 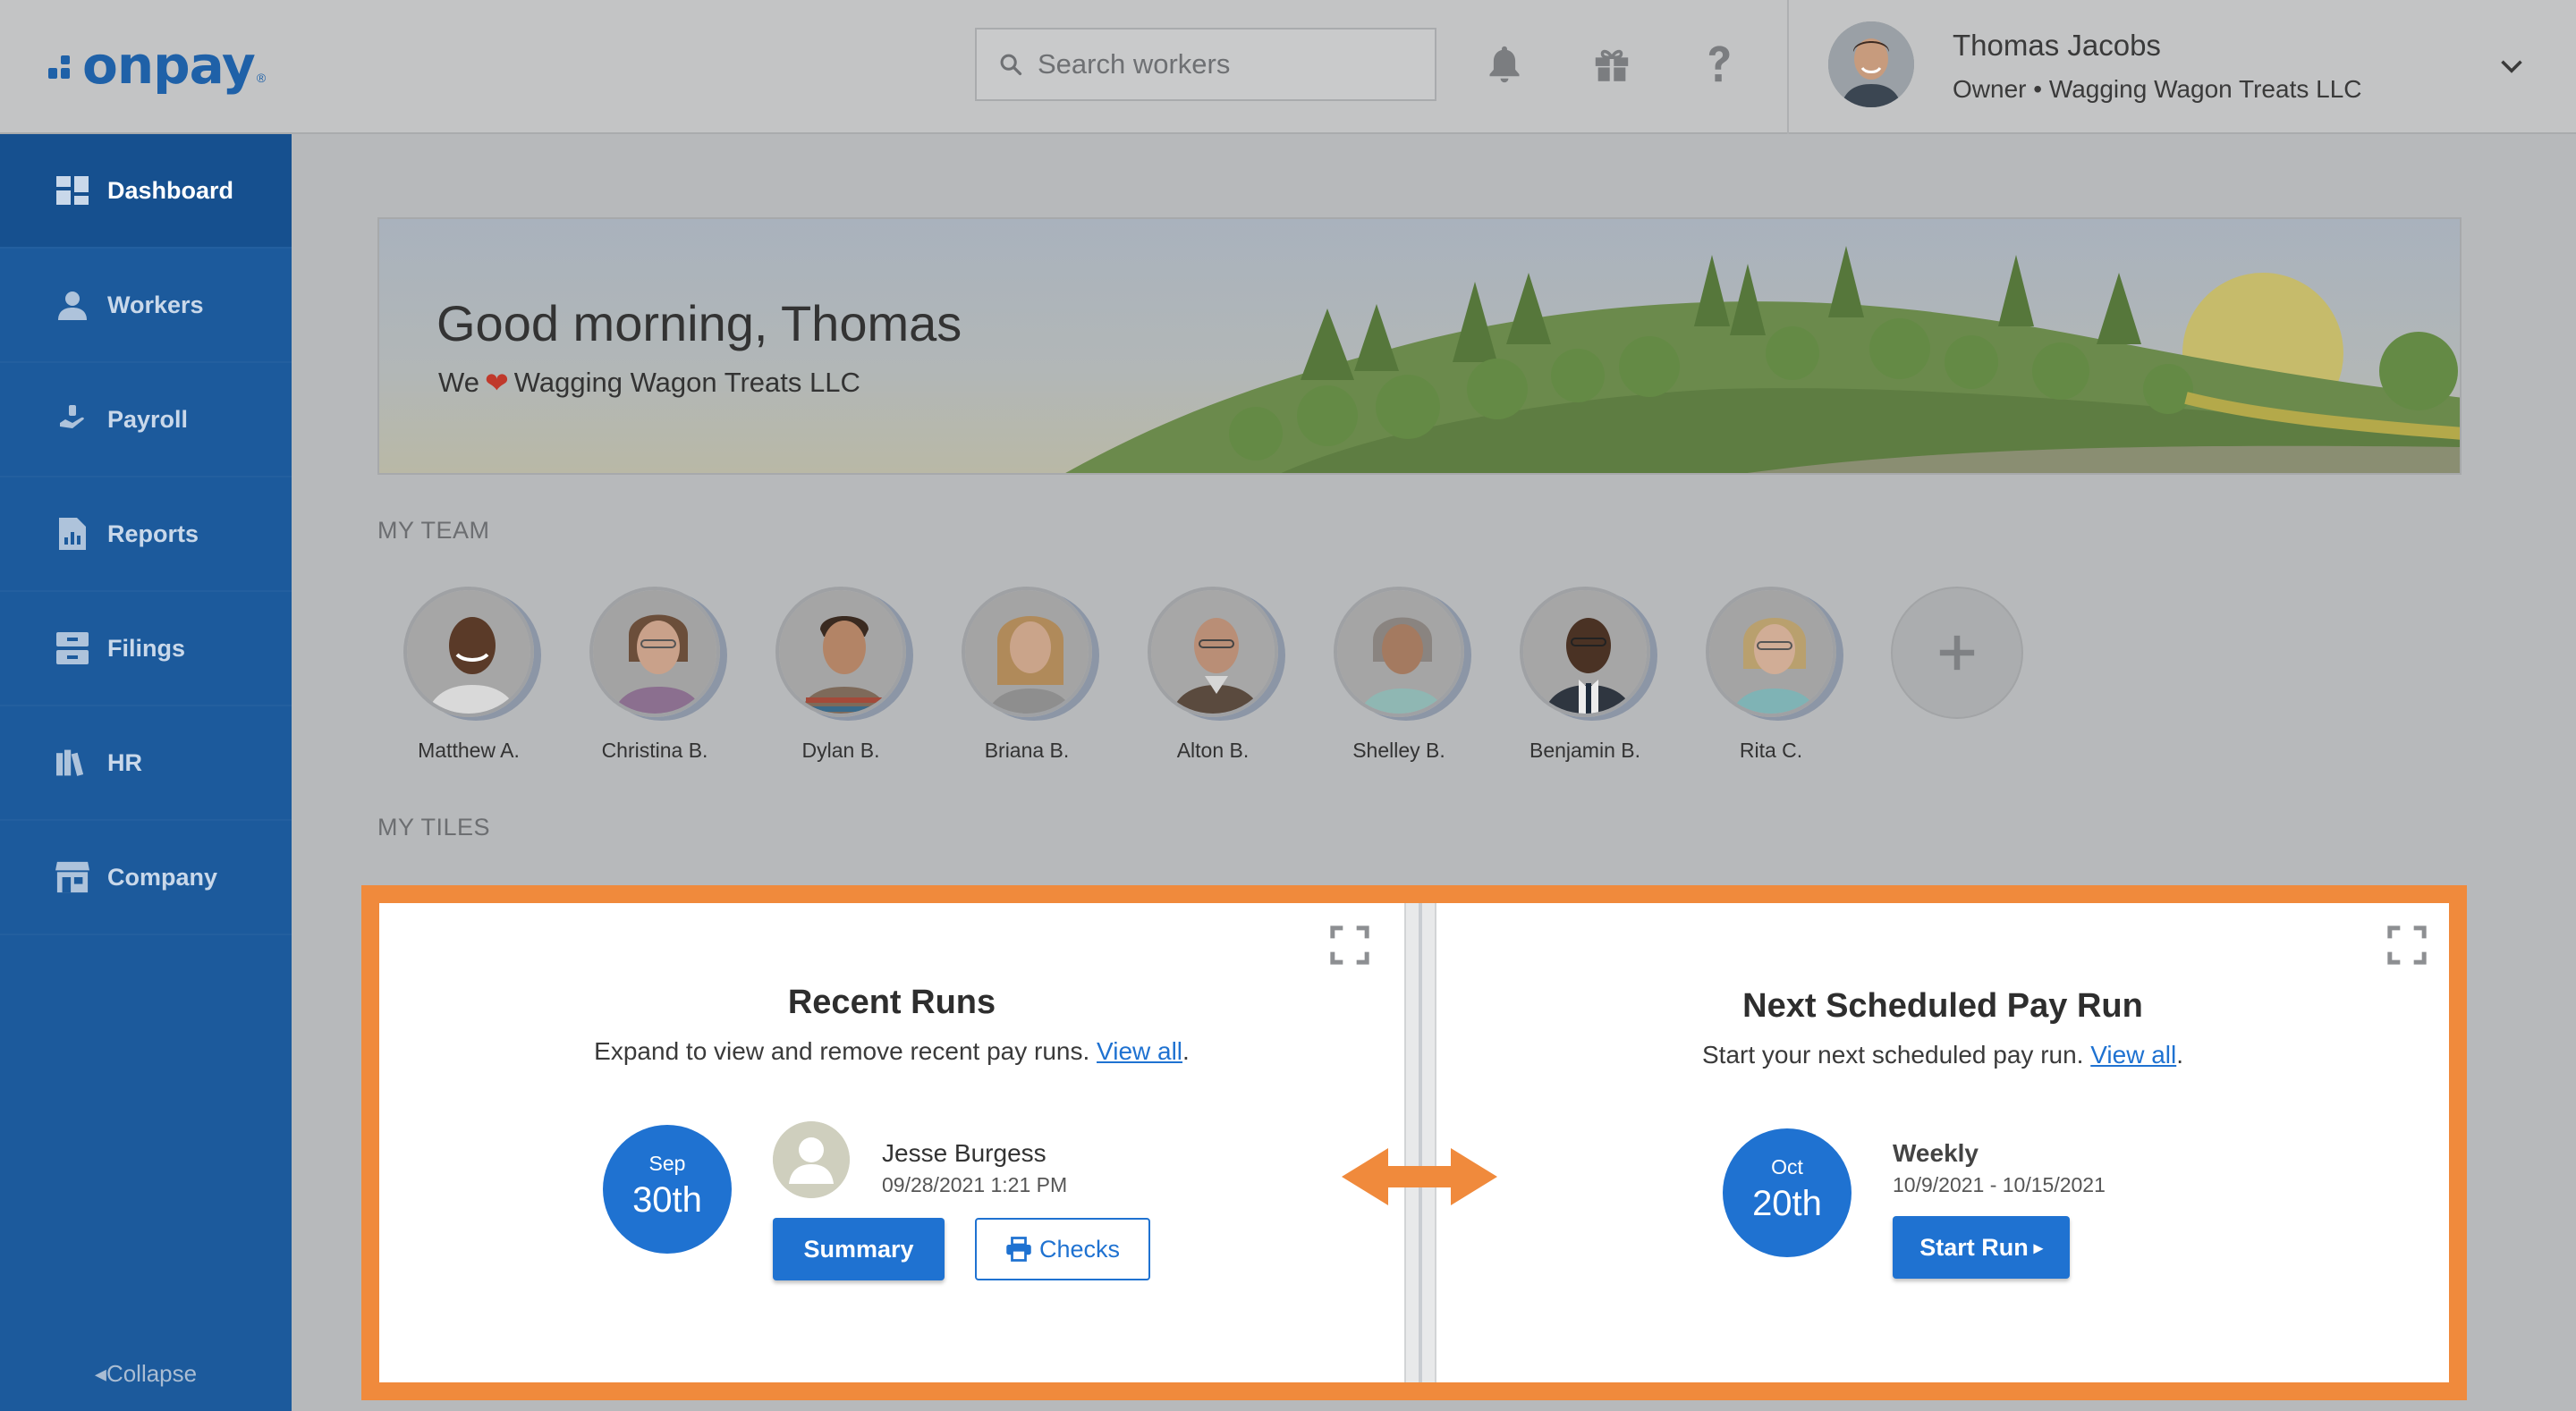 What do you see at coordinates (1771, 751) in the screenshot?
I see `member-name: Rita C.` at bounding box center [1771, 751].